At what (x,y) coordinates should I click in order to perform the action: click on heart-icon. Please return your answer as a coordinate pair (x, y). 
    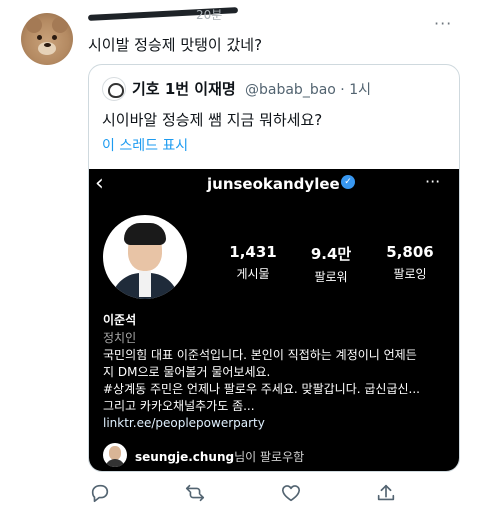
    Looking at the image, I should click on (292, 494).